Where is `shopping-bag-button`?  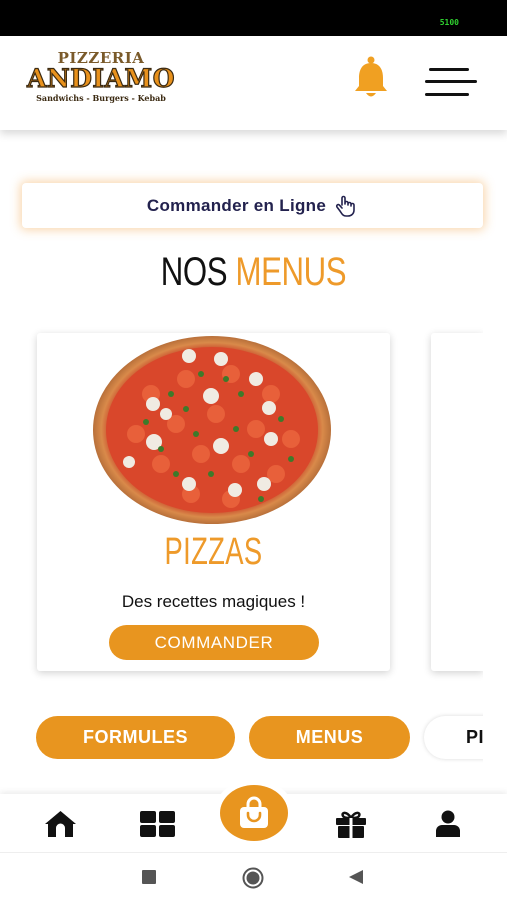 shopping-bag-button is located at coordinates (254, 813).